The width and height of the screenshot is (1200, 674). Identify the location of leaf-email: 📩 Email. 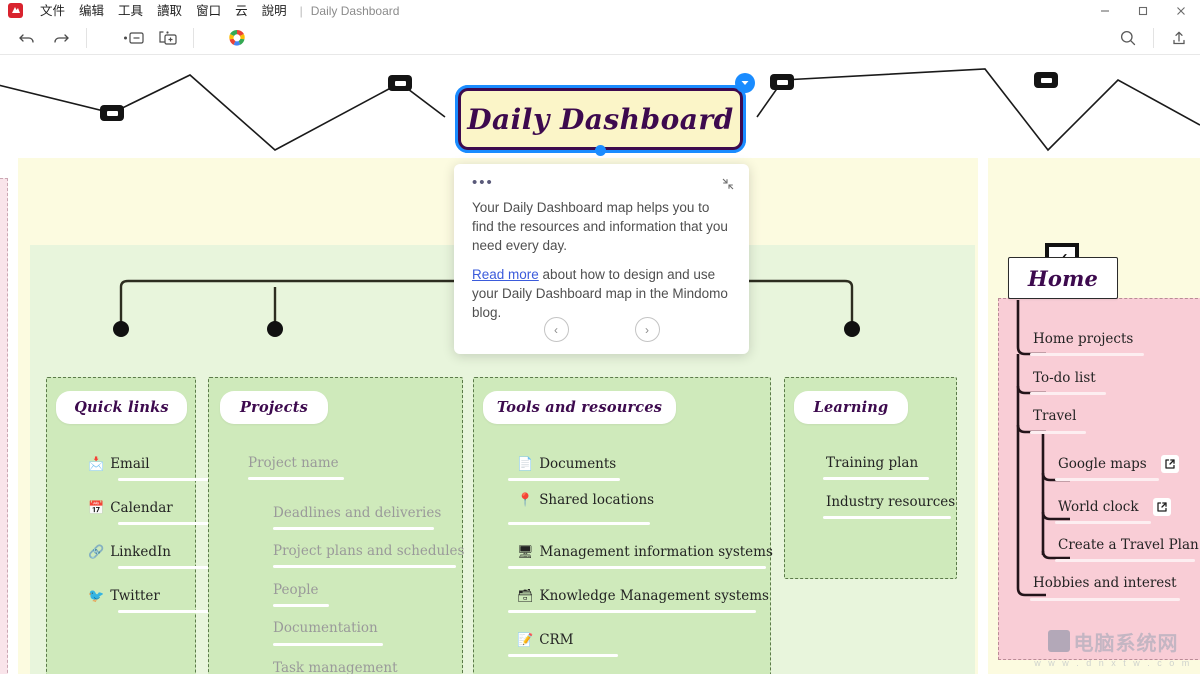
(119, 464).